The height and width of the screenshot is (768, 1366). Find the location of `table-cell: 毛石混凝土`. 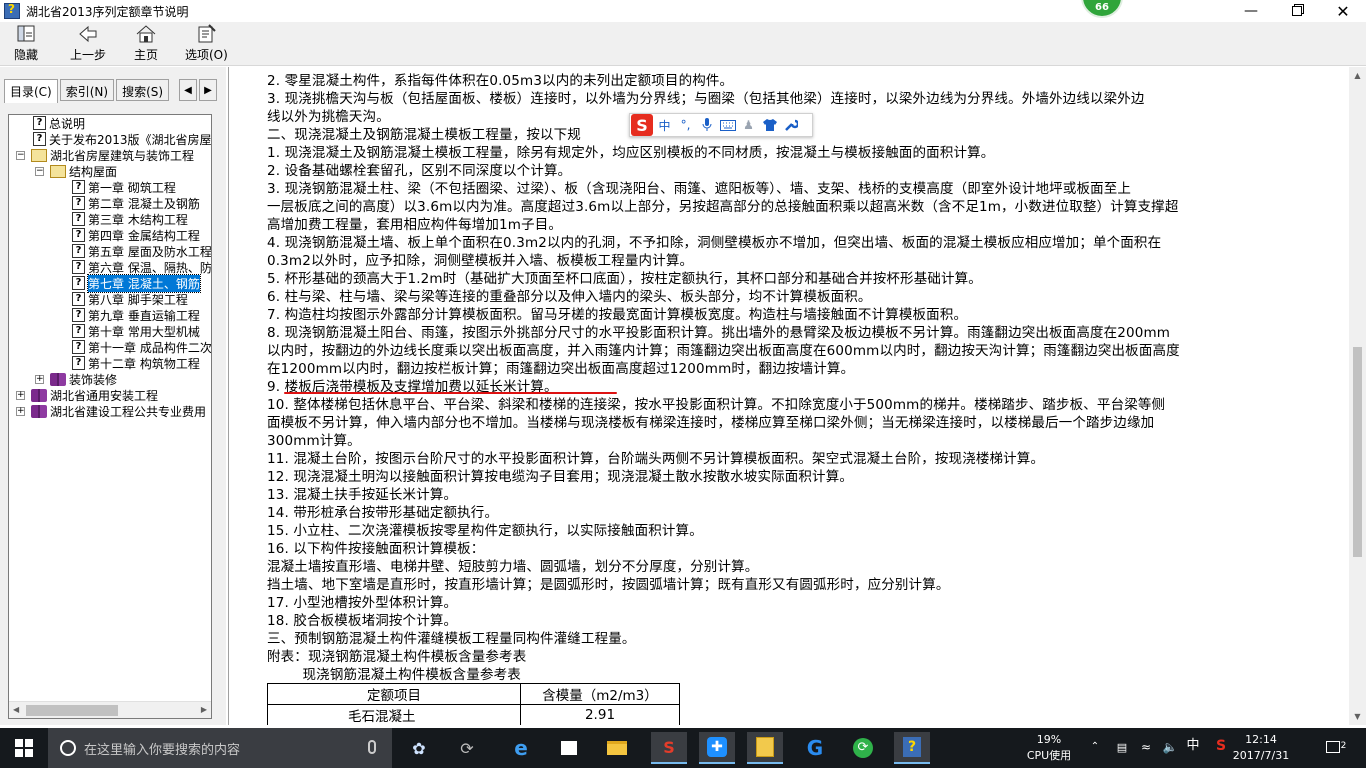

table-cell: 毛石混凝土 is located at coordinates (394, 714).